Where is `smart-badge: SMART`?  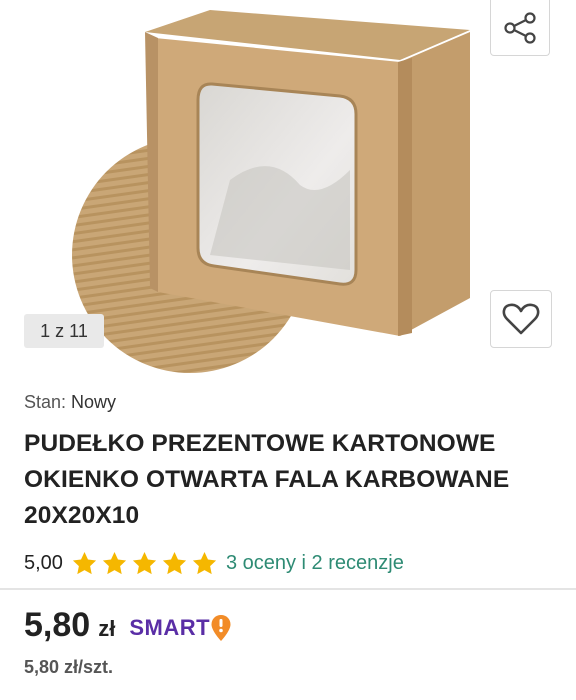 smart-badge: SMART is located at coordinates (180, 628).